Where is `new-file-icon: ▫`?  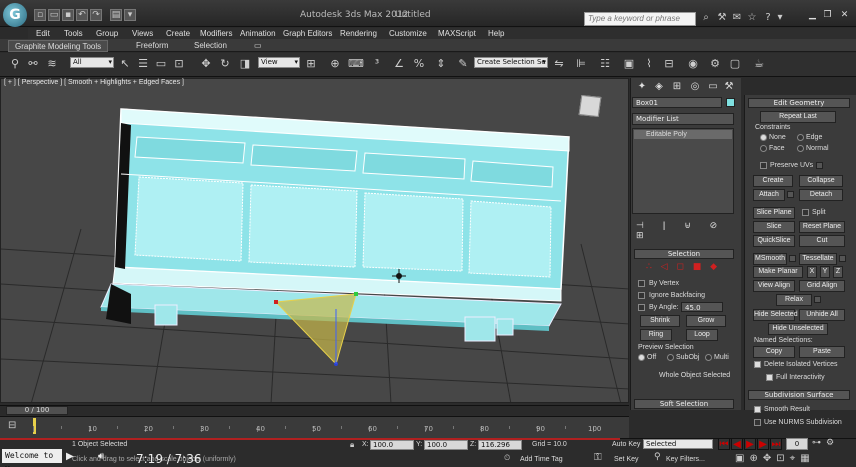 new-file-icon: ▫ is located at coordinates (40, 15).